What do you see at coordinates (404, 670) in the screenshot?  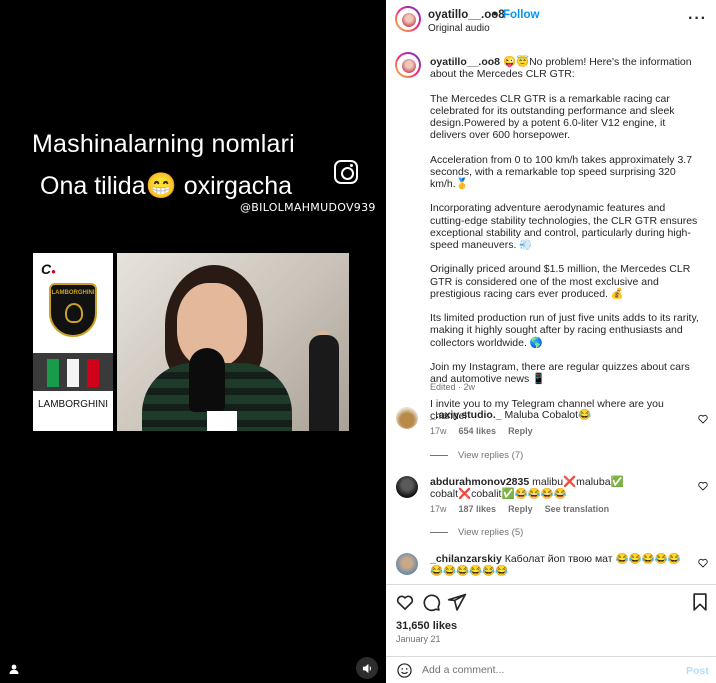 I see `smiley-icon` at bounding box center [404, 670].